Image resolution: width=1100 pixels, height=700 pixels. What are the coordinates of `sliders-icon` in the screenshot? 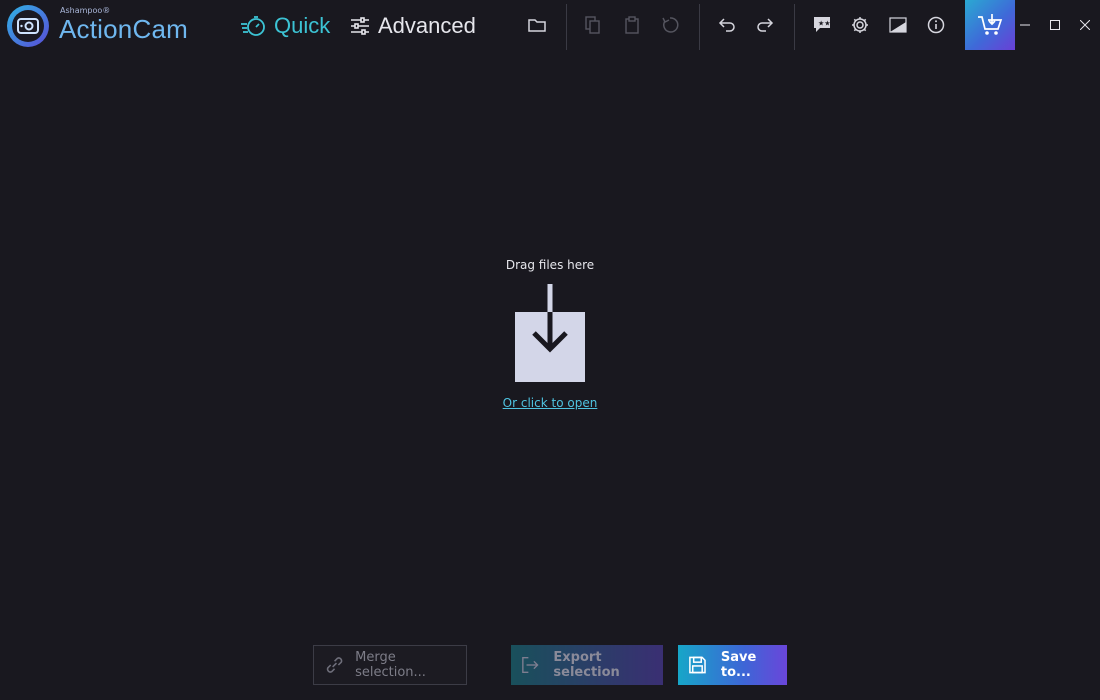 It's located at (360, 26).